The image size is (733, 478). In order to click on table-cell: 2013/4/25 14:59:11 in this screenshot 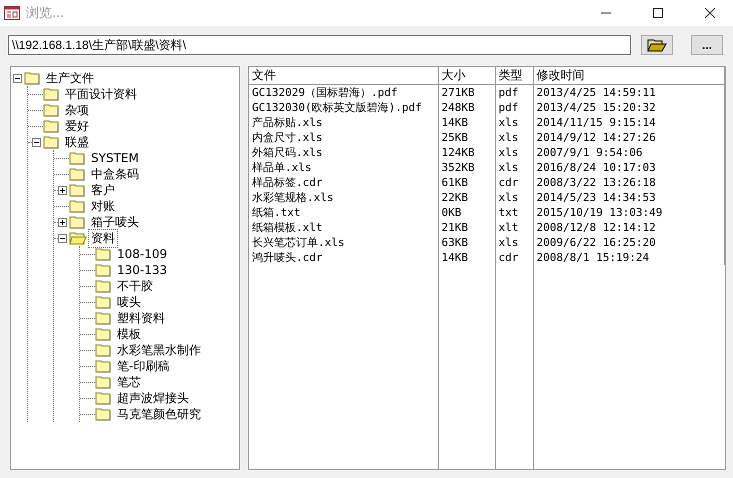, I will do `click(628, 92)`.